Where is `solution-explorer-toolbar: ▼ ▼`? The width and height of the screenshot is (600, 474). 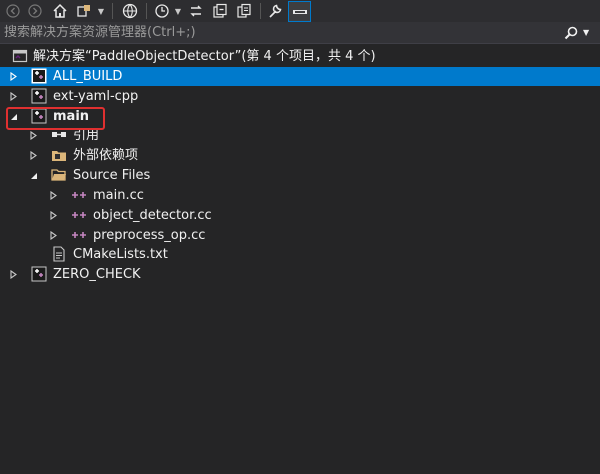
solution-explorer-toolbar: ▼ ▼ is located at coordinates (300, 11).